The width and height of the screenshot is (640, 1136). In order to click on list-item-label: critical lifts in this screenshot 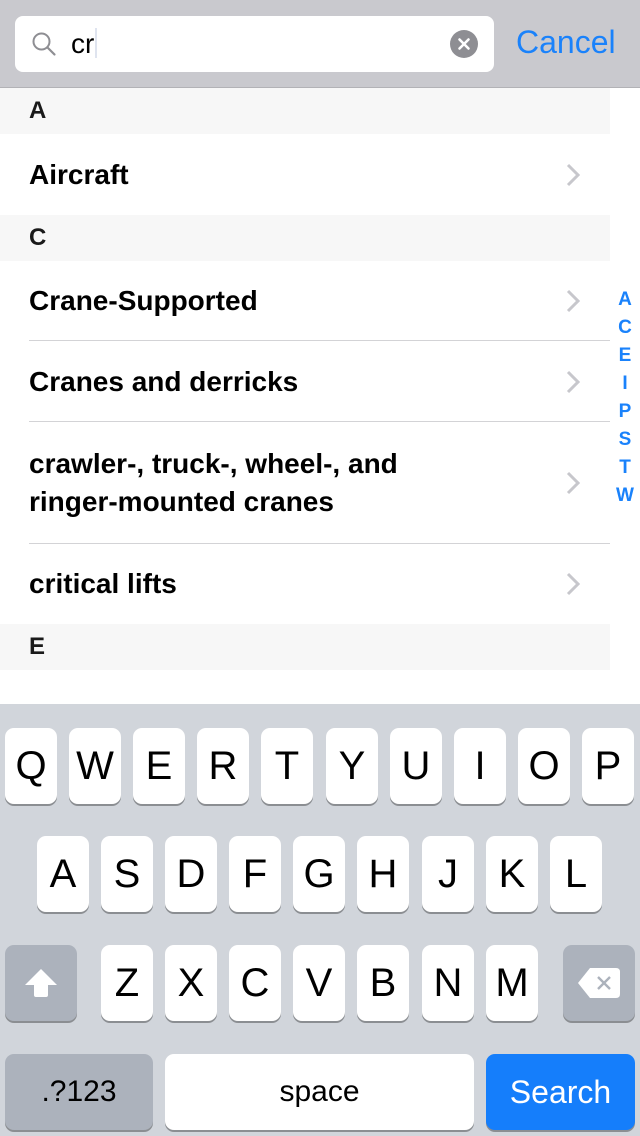, I will do `click(103, 583)`.